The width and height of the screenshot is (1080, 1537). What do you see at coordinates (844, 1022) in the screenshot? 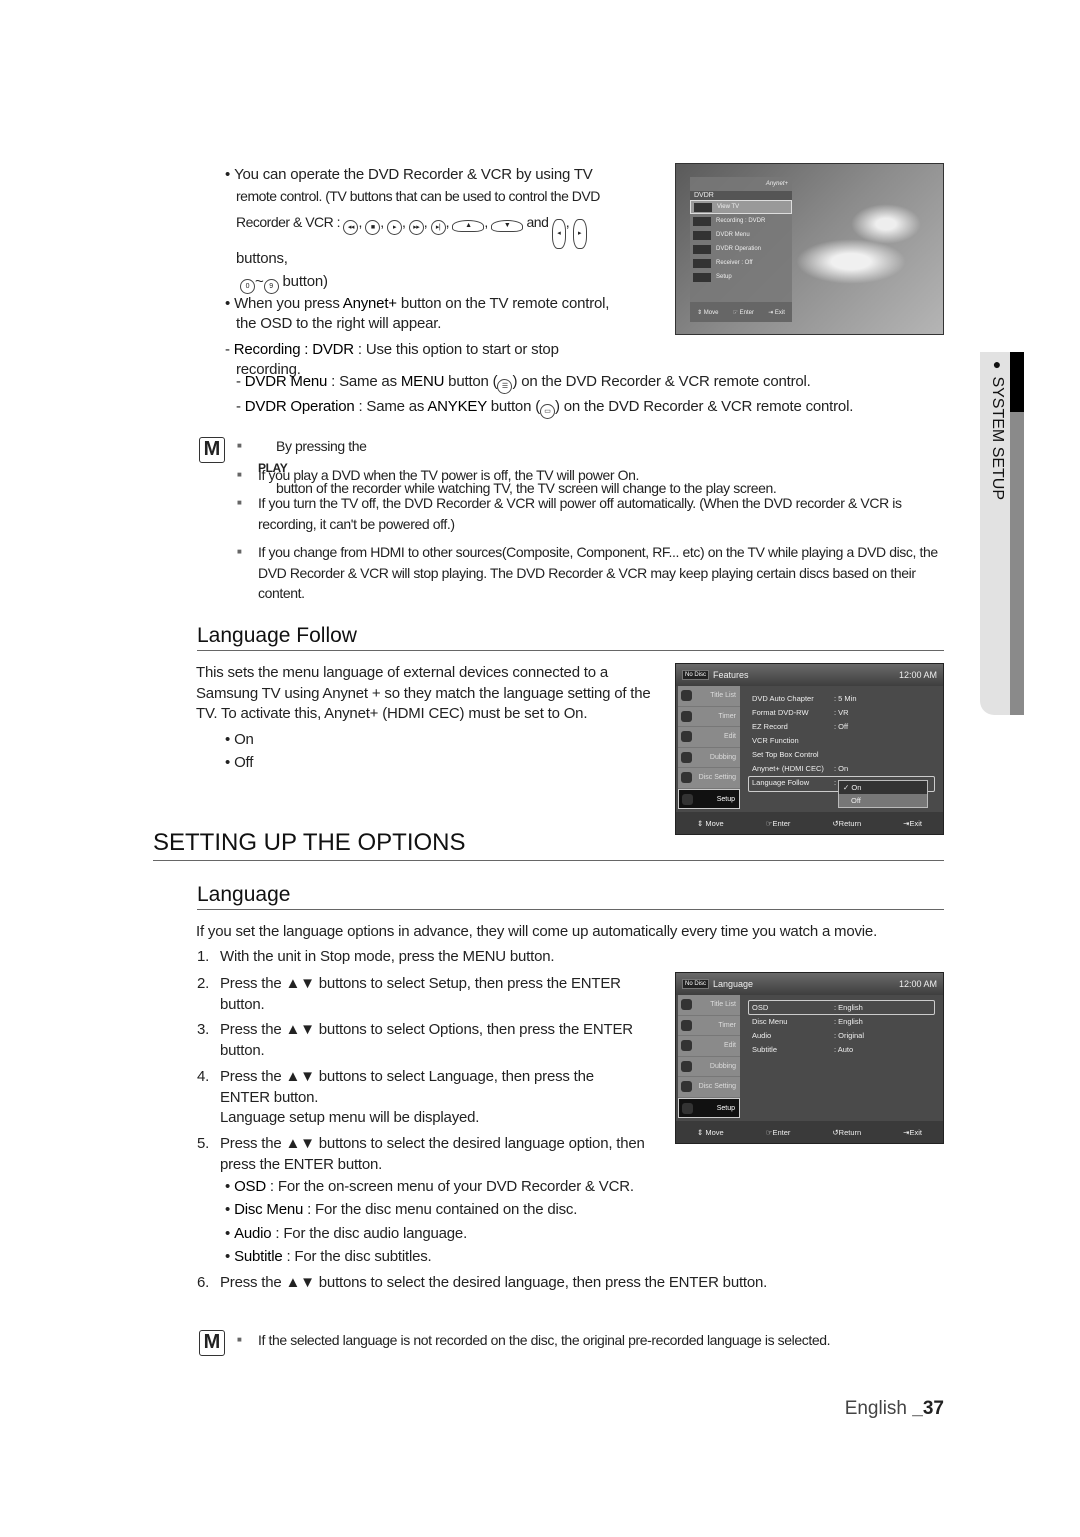
I see `osd-row: Disc Menu: English` at bounding box center [844, 1022].